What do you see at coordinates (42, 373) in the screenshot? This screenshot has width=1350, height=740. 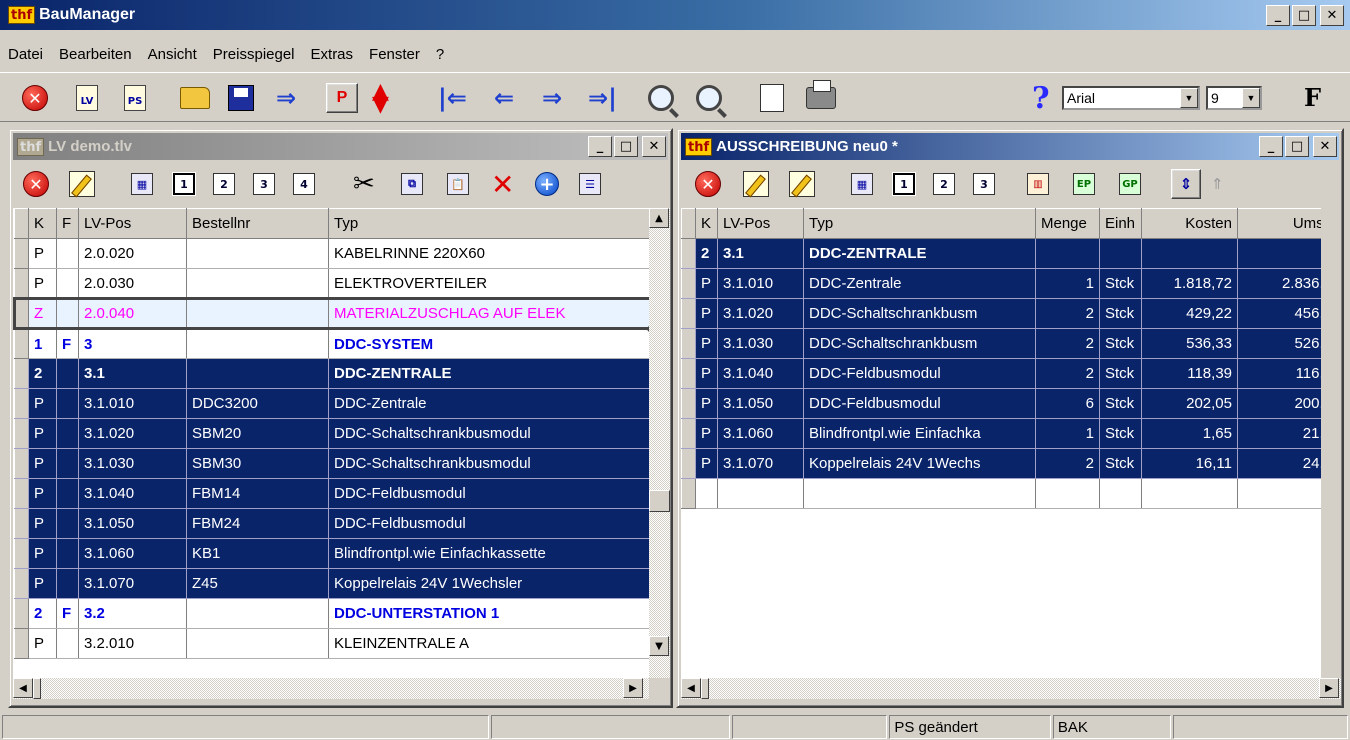 I see `lv-cell-k: 2` at bounding box center [42, 373].